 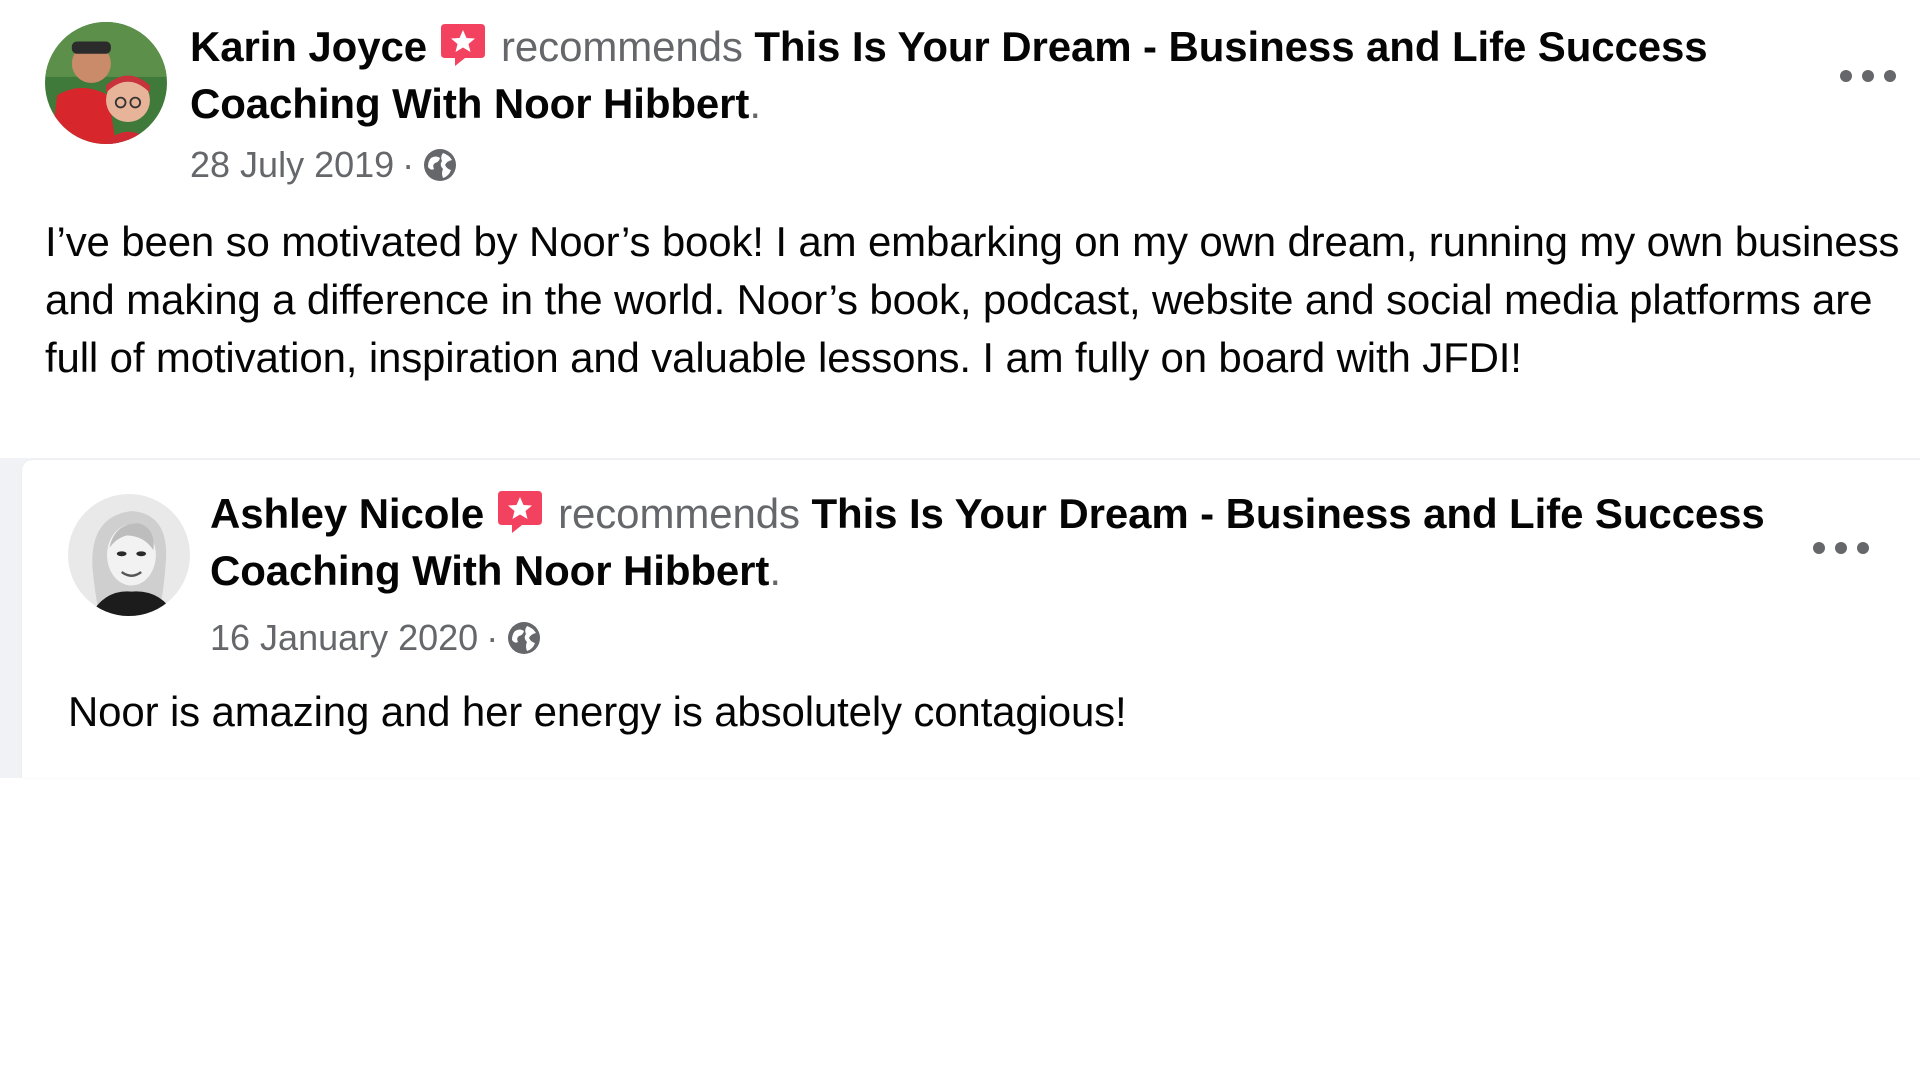 What do you see at coordinates (292, 165) in the screenshot?
I see `post-date: 28 July 2019` at bounding box center [292, 165].